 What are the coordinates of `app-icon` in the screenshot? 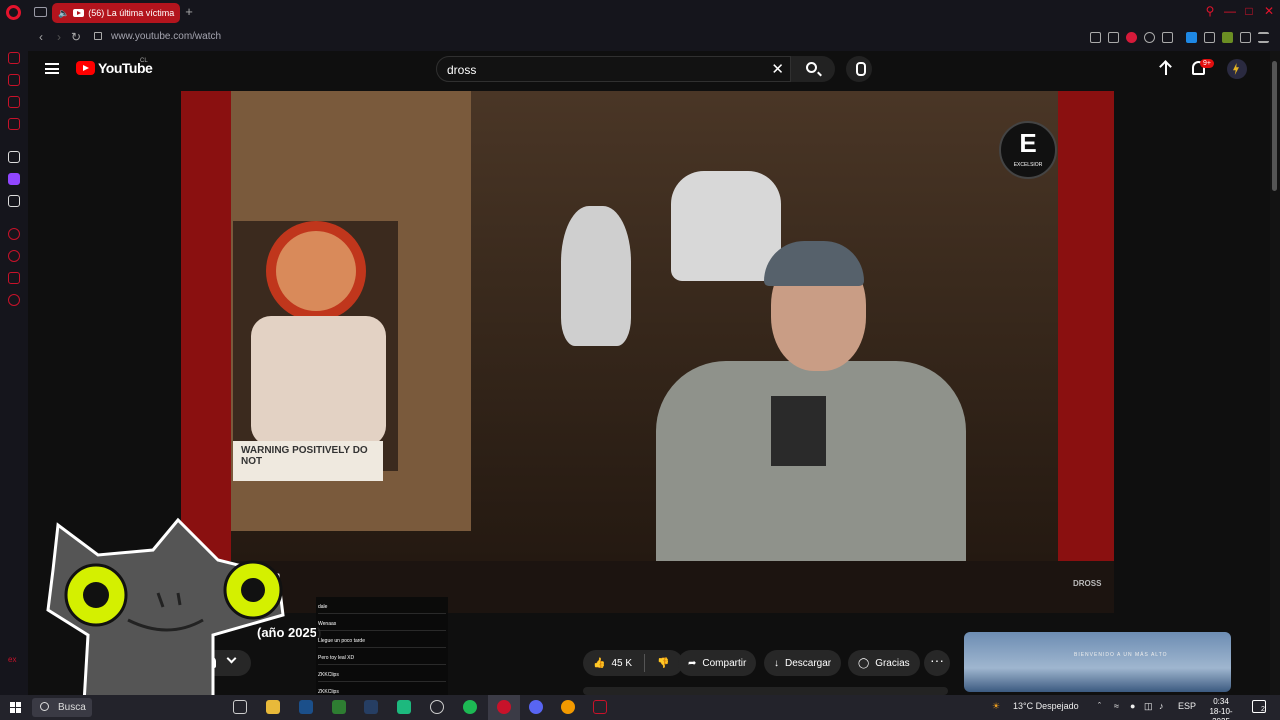 It's located at (339, 707).